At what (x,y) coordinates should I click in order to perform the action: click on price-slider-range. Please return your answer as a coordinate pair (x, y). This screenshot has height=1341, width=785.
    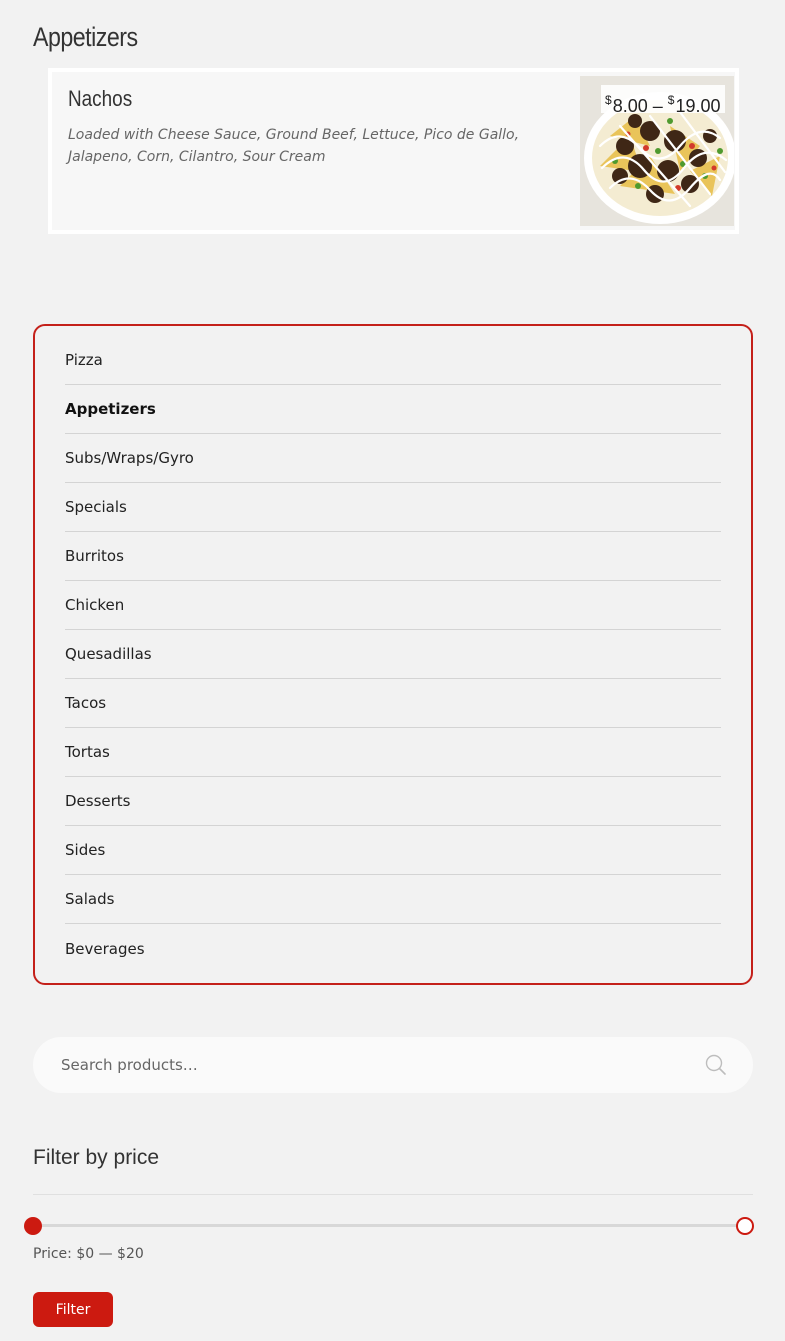
    Looking at the image, I should click on (389, 1225).